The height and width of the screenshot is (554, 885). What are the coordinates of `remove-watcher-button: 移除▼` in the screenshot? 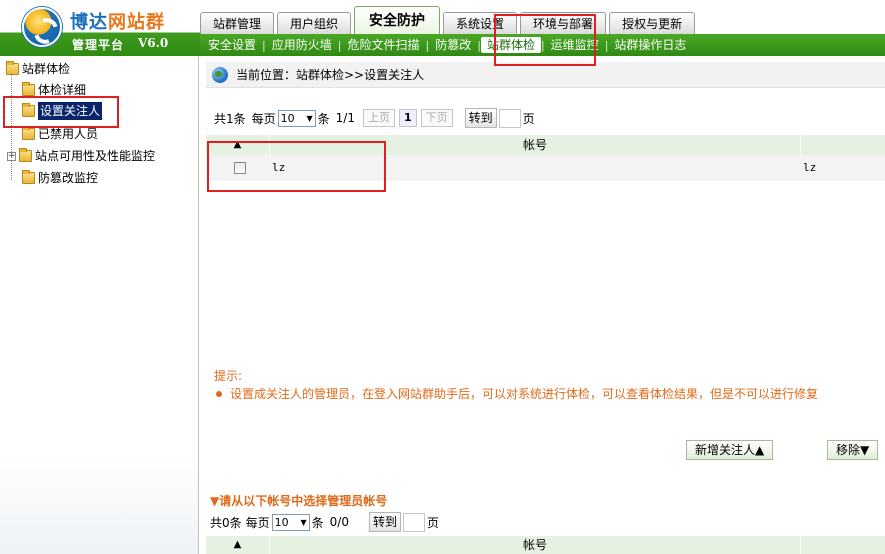 It's located at (853, 450).